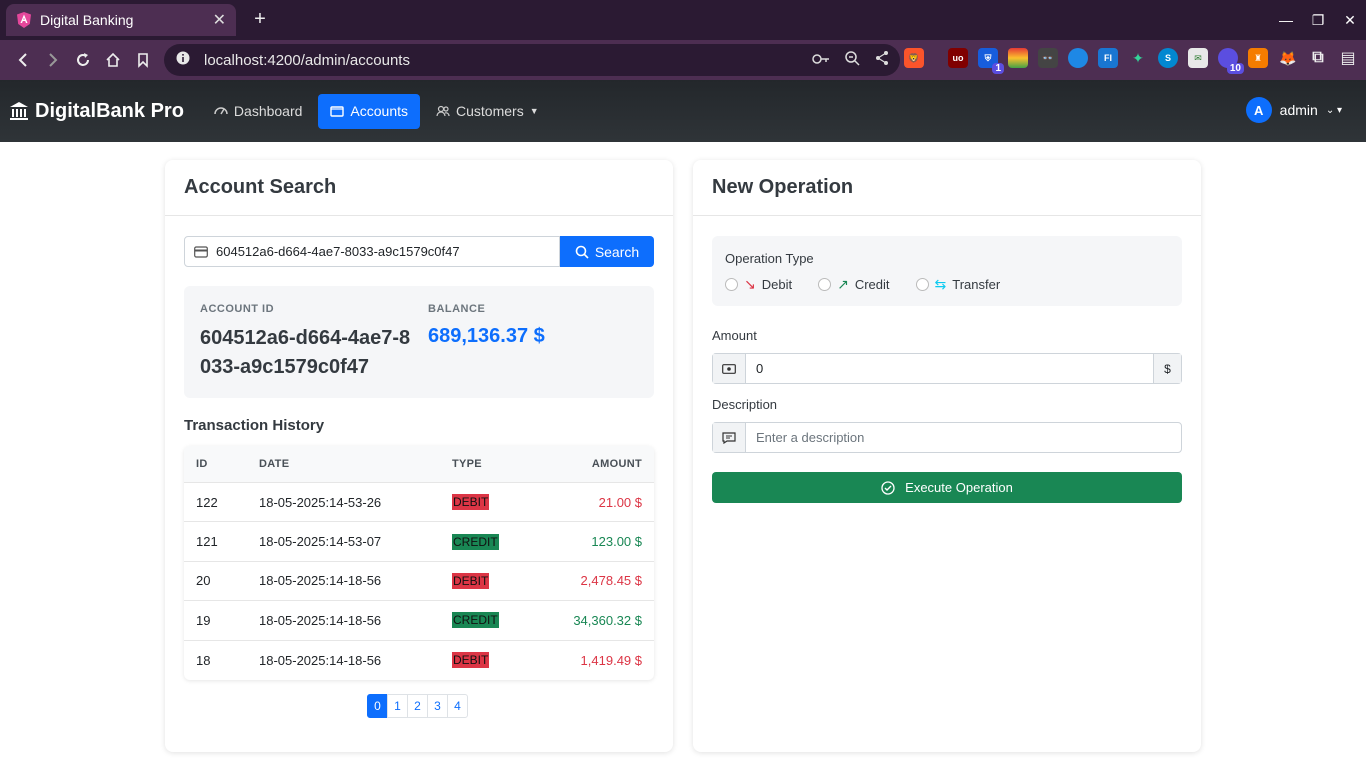 The image size is (1366, 768). Describe the element at coordinates (1318, 20) in the screenshot. I see `restore-icon: ❐` at that location.